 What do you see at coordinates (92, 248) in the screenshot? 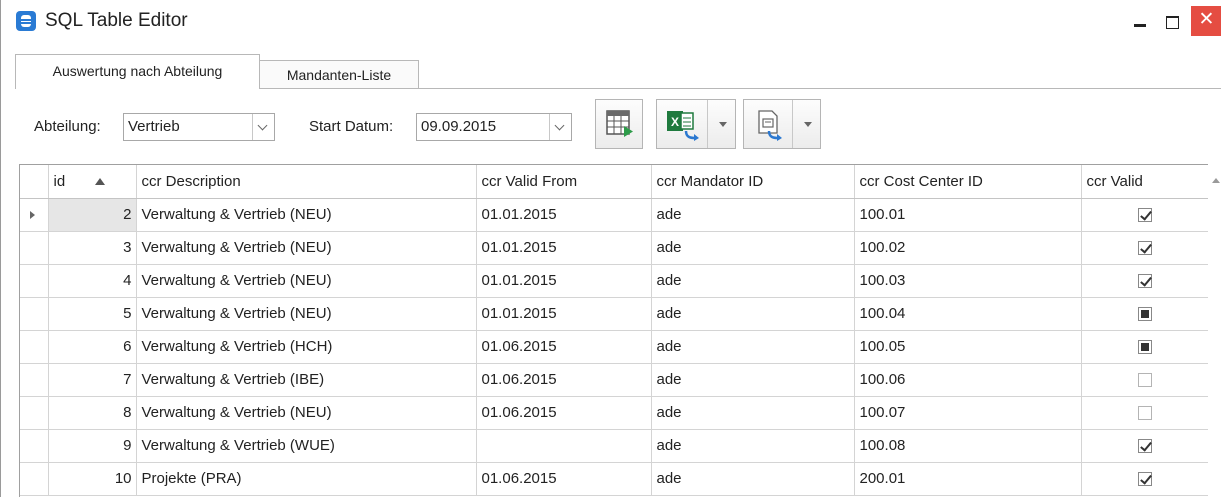
I see `cell-id: 3` at bounding box center [92, 248].